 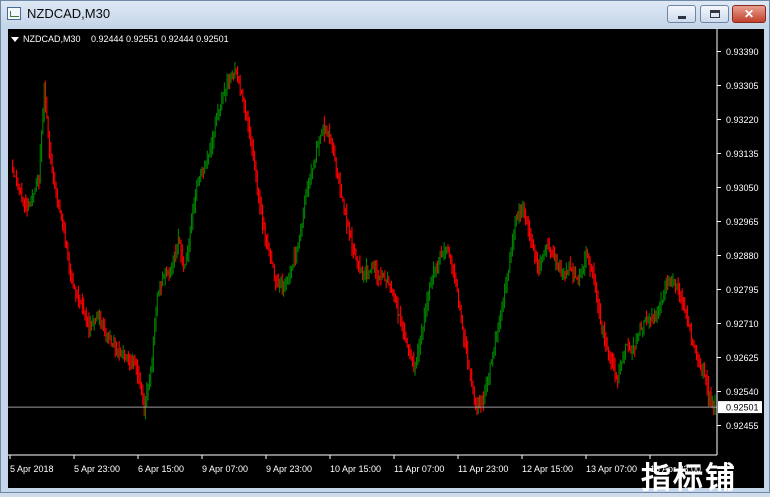 I want to click on time-tick-label: 11 Apr 23:00, so click(x=483, y=469).